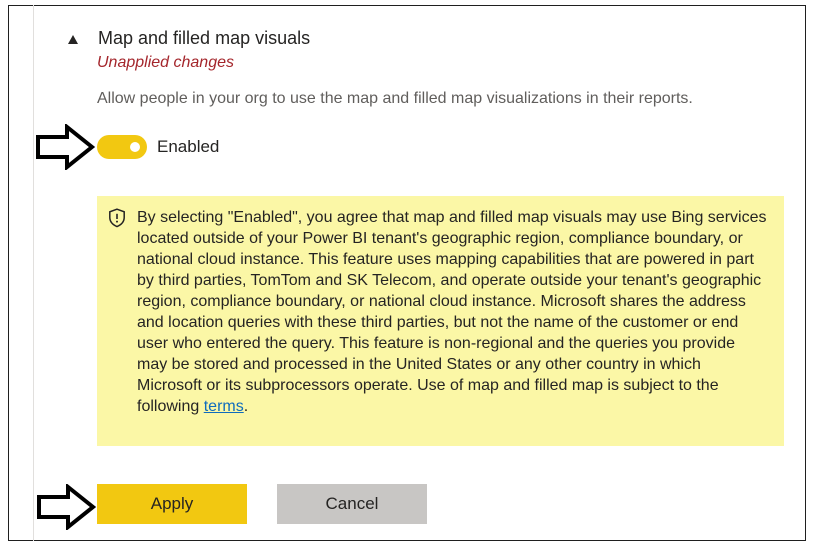 Image resolution: width=816 pixels, height=554 pixels. What do you see at coordinates (204, 38) in the screenshot?
I see `setting-title: Map and filled map visuals` at bounding box center [204, 38].